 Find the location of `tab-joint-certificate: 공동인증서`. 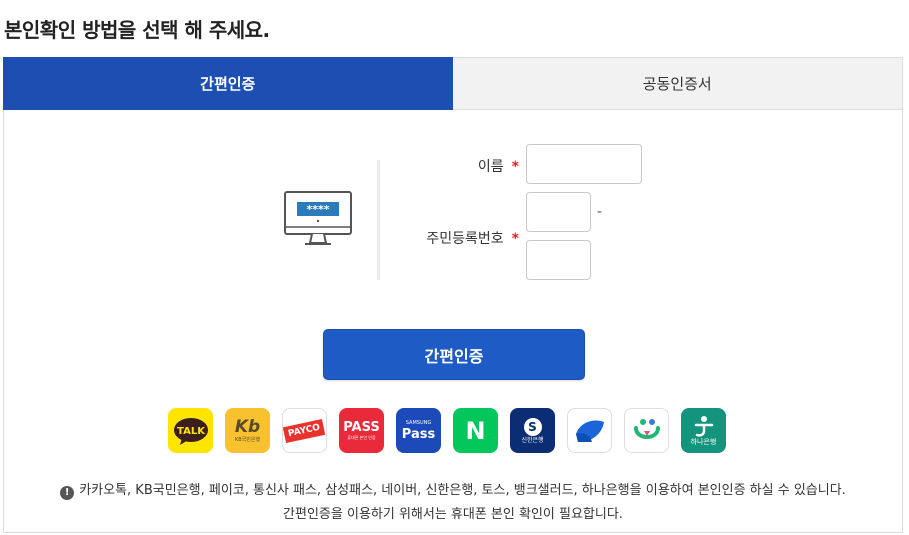

tab-joint-certificate: 공동인증서 is located at coordinates (677, 83).